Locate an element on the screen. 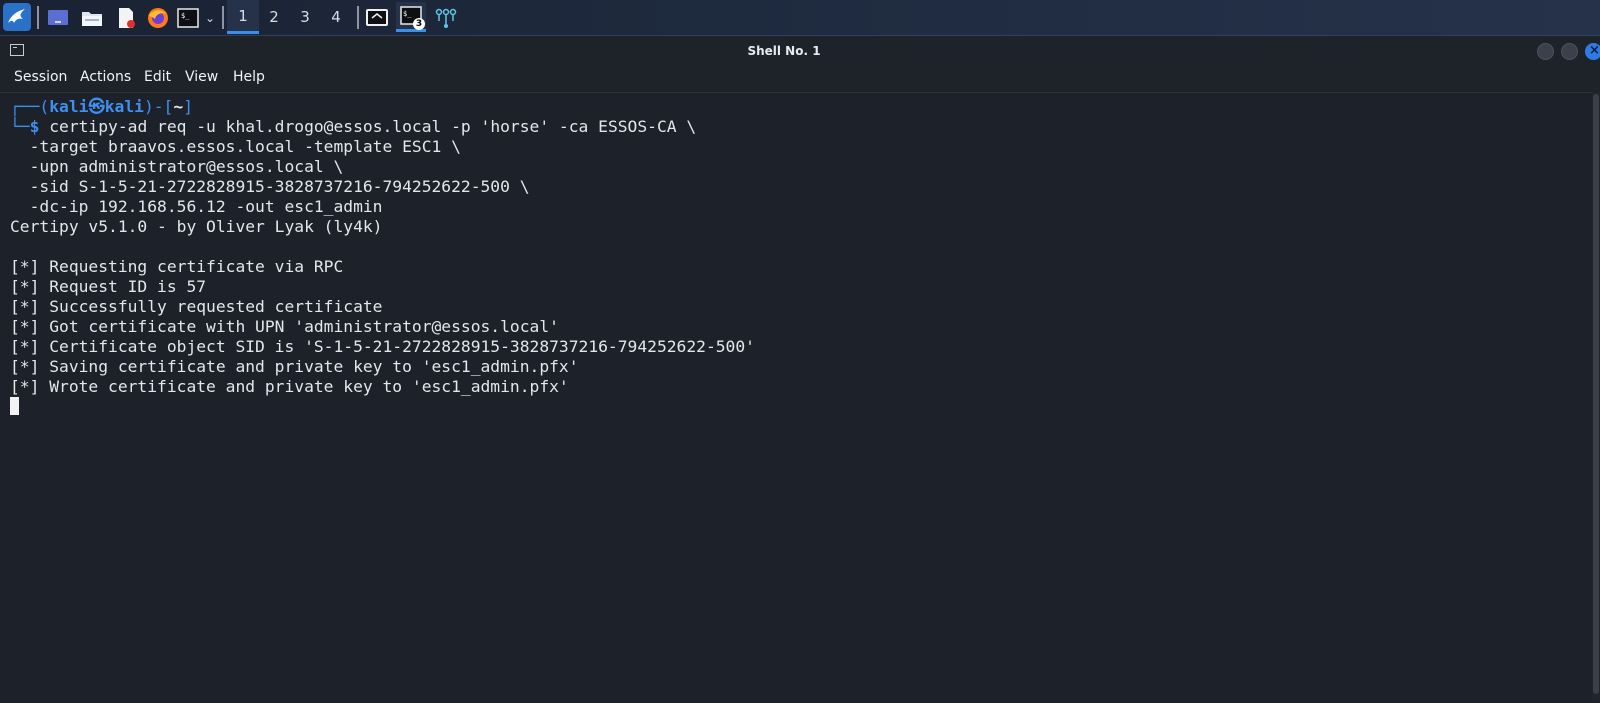 This screenshot has width=1600, height=703. workspace-label: 3 is located at coordinates (305, 17).